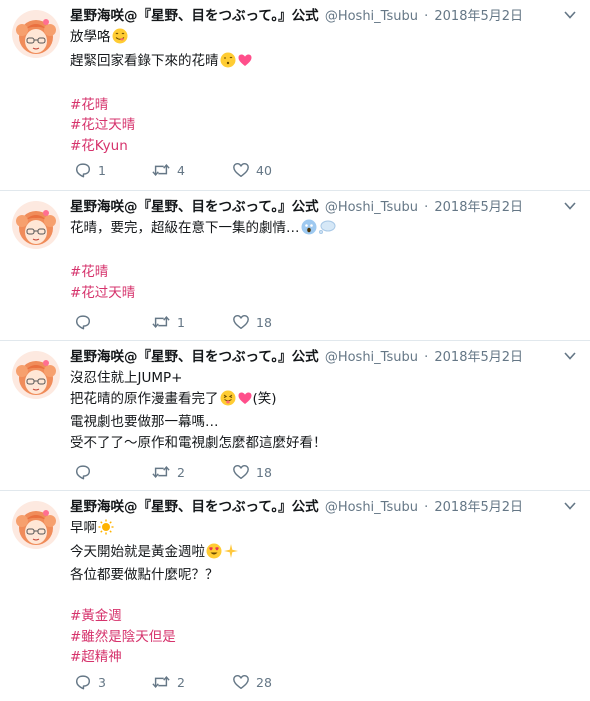  I want to click on kiss-emoji-icon, so click(228, 63).